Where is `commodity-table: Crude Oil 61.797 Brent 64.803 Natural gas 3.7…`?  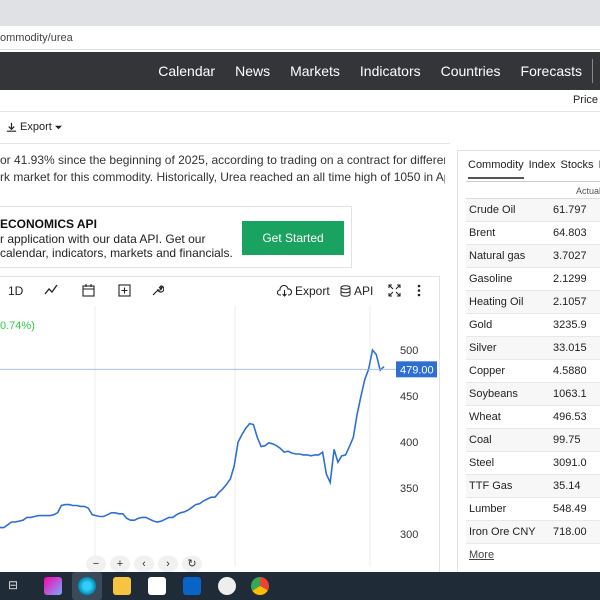 commodity-table: Crude Oil 61.797 Brent 64.803 Natural gas 3.7… is located at coordinates (533, 371).